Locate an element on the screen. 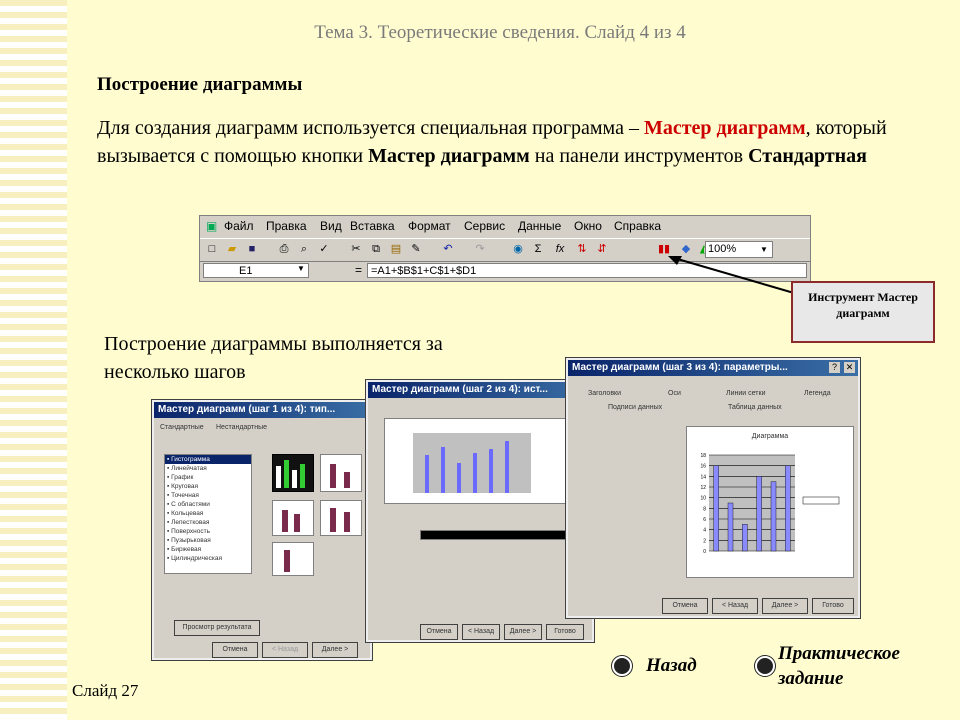 Image resolution: width=960 pixels, height=720 pixels. redo-icon: ↷ is located at coordinates (480, 249).